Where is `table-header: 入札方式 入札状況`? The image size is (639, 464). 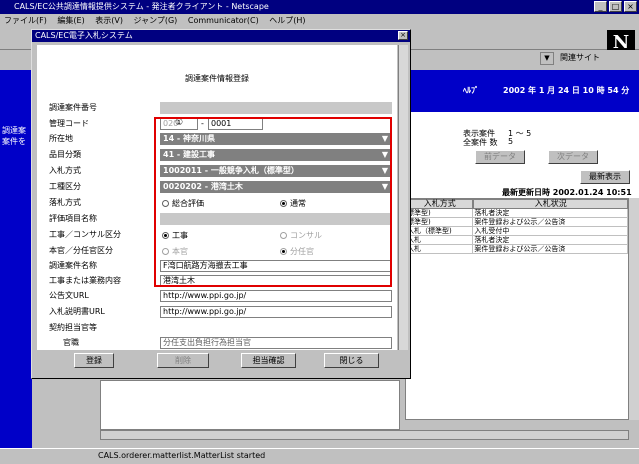 table-header: 入札方式 入札状況 is located at coordinates (517, 204).